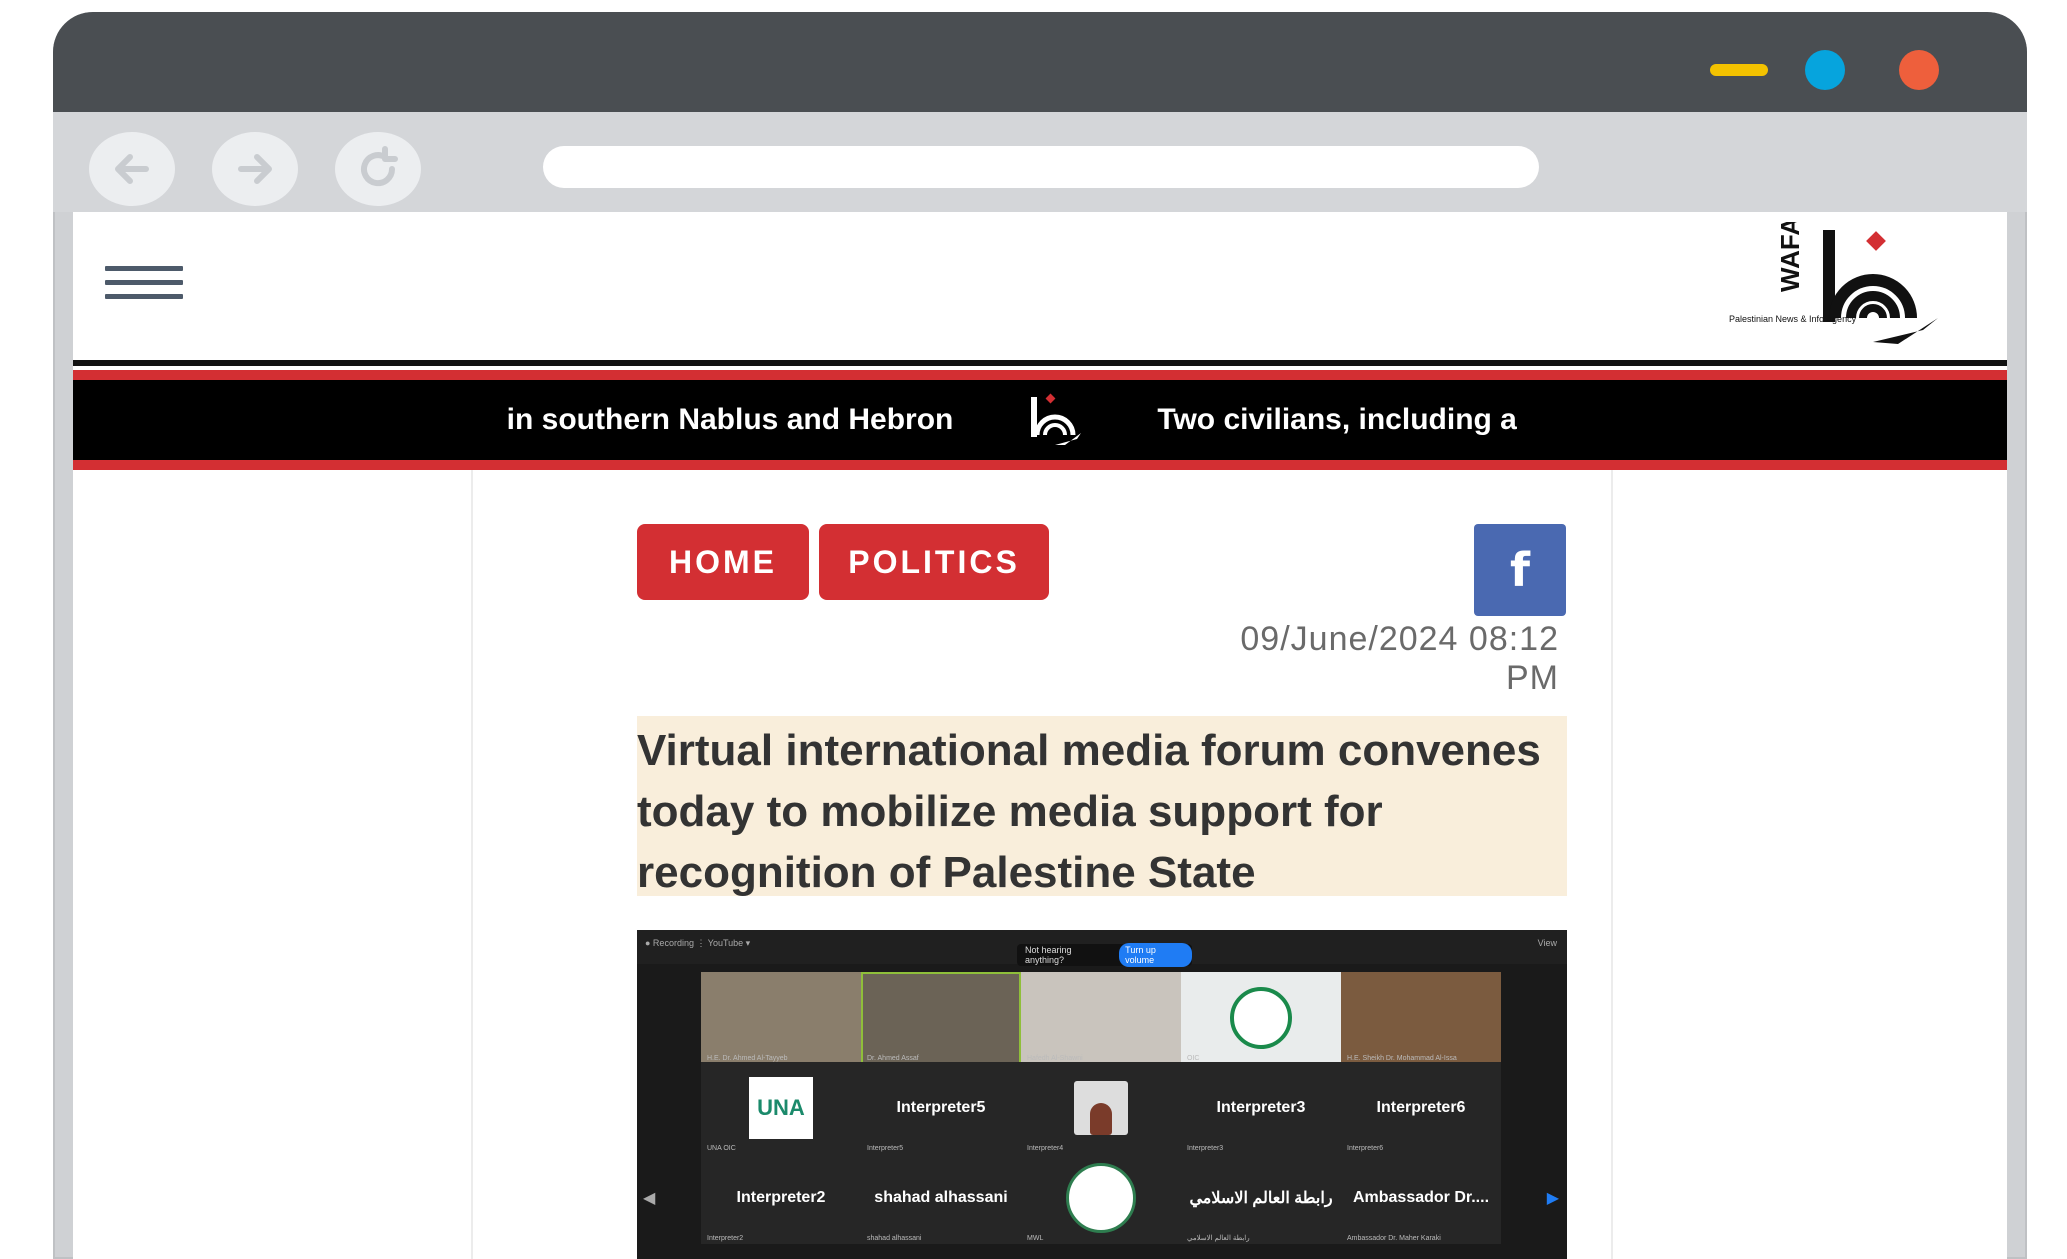 This screenshot has height=1259, width=2067. What do you see at coordinates (1553, 1198) in the screenshot?
I see `grid-next-icon: ▶` at bounding box center [1553, 1198].